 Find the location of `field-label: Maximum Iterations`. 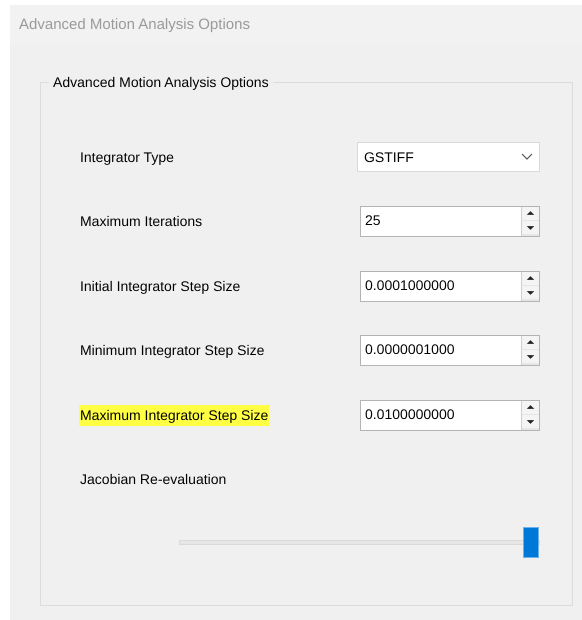

field-label: Maximum Iterations is located at coordinates (141, 222).